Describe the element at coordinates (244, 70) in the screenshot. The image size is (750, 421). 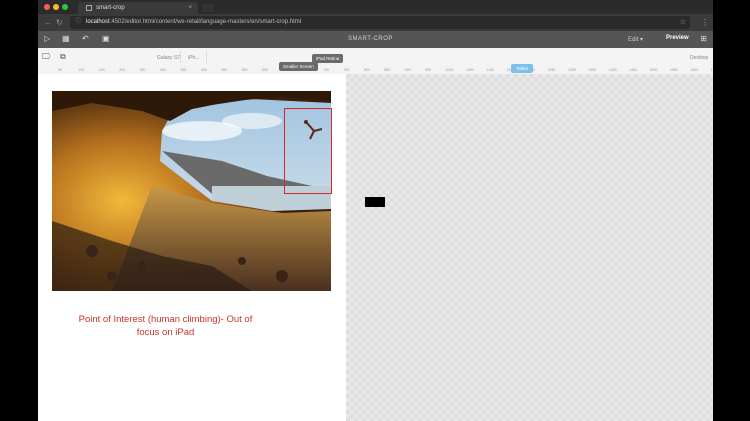
I see `ruler-tick-label: 500` at that location.